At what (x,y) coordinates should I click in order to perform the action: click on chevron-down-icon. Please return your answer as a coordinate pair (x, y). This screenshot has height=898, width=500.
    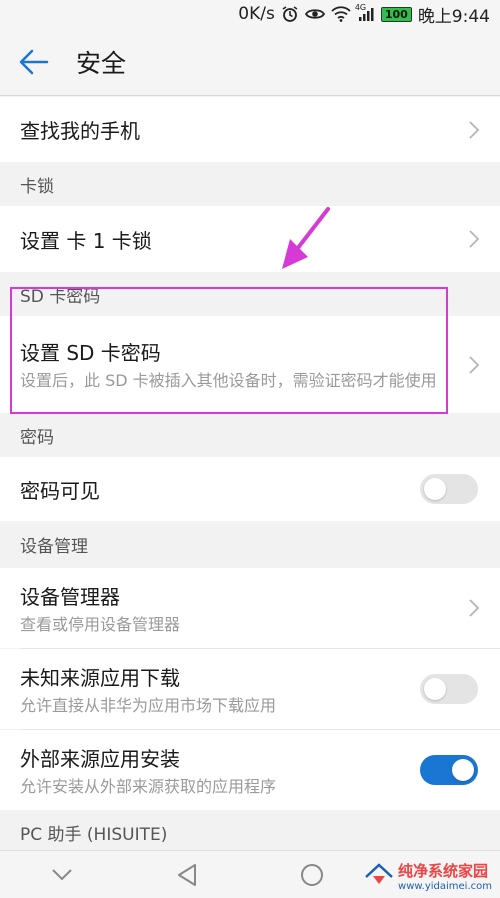
    Looking at the image, I should click on (62, 875).